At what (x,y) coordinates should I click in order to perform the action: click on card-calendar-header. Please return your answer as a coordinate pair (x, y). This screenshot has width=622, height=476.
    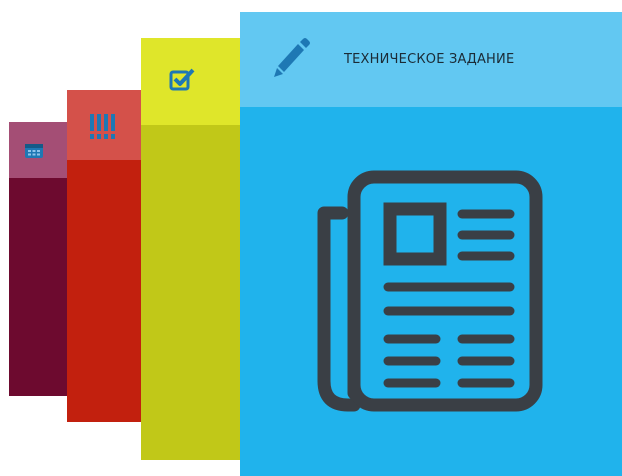
    Looking at the image, I should click on (39, 150).